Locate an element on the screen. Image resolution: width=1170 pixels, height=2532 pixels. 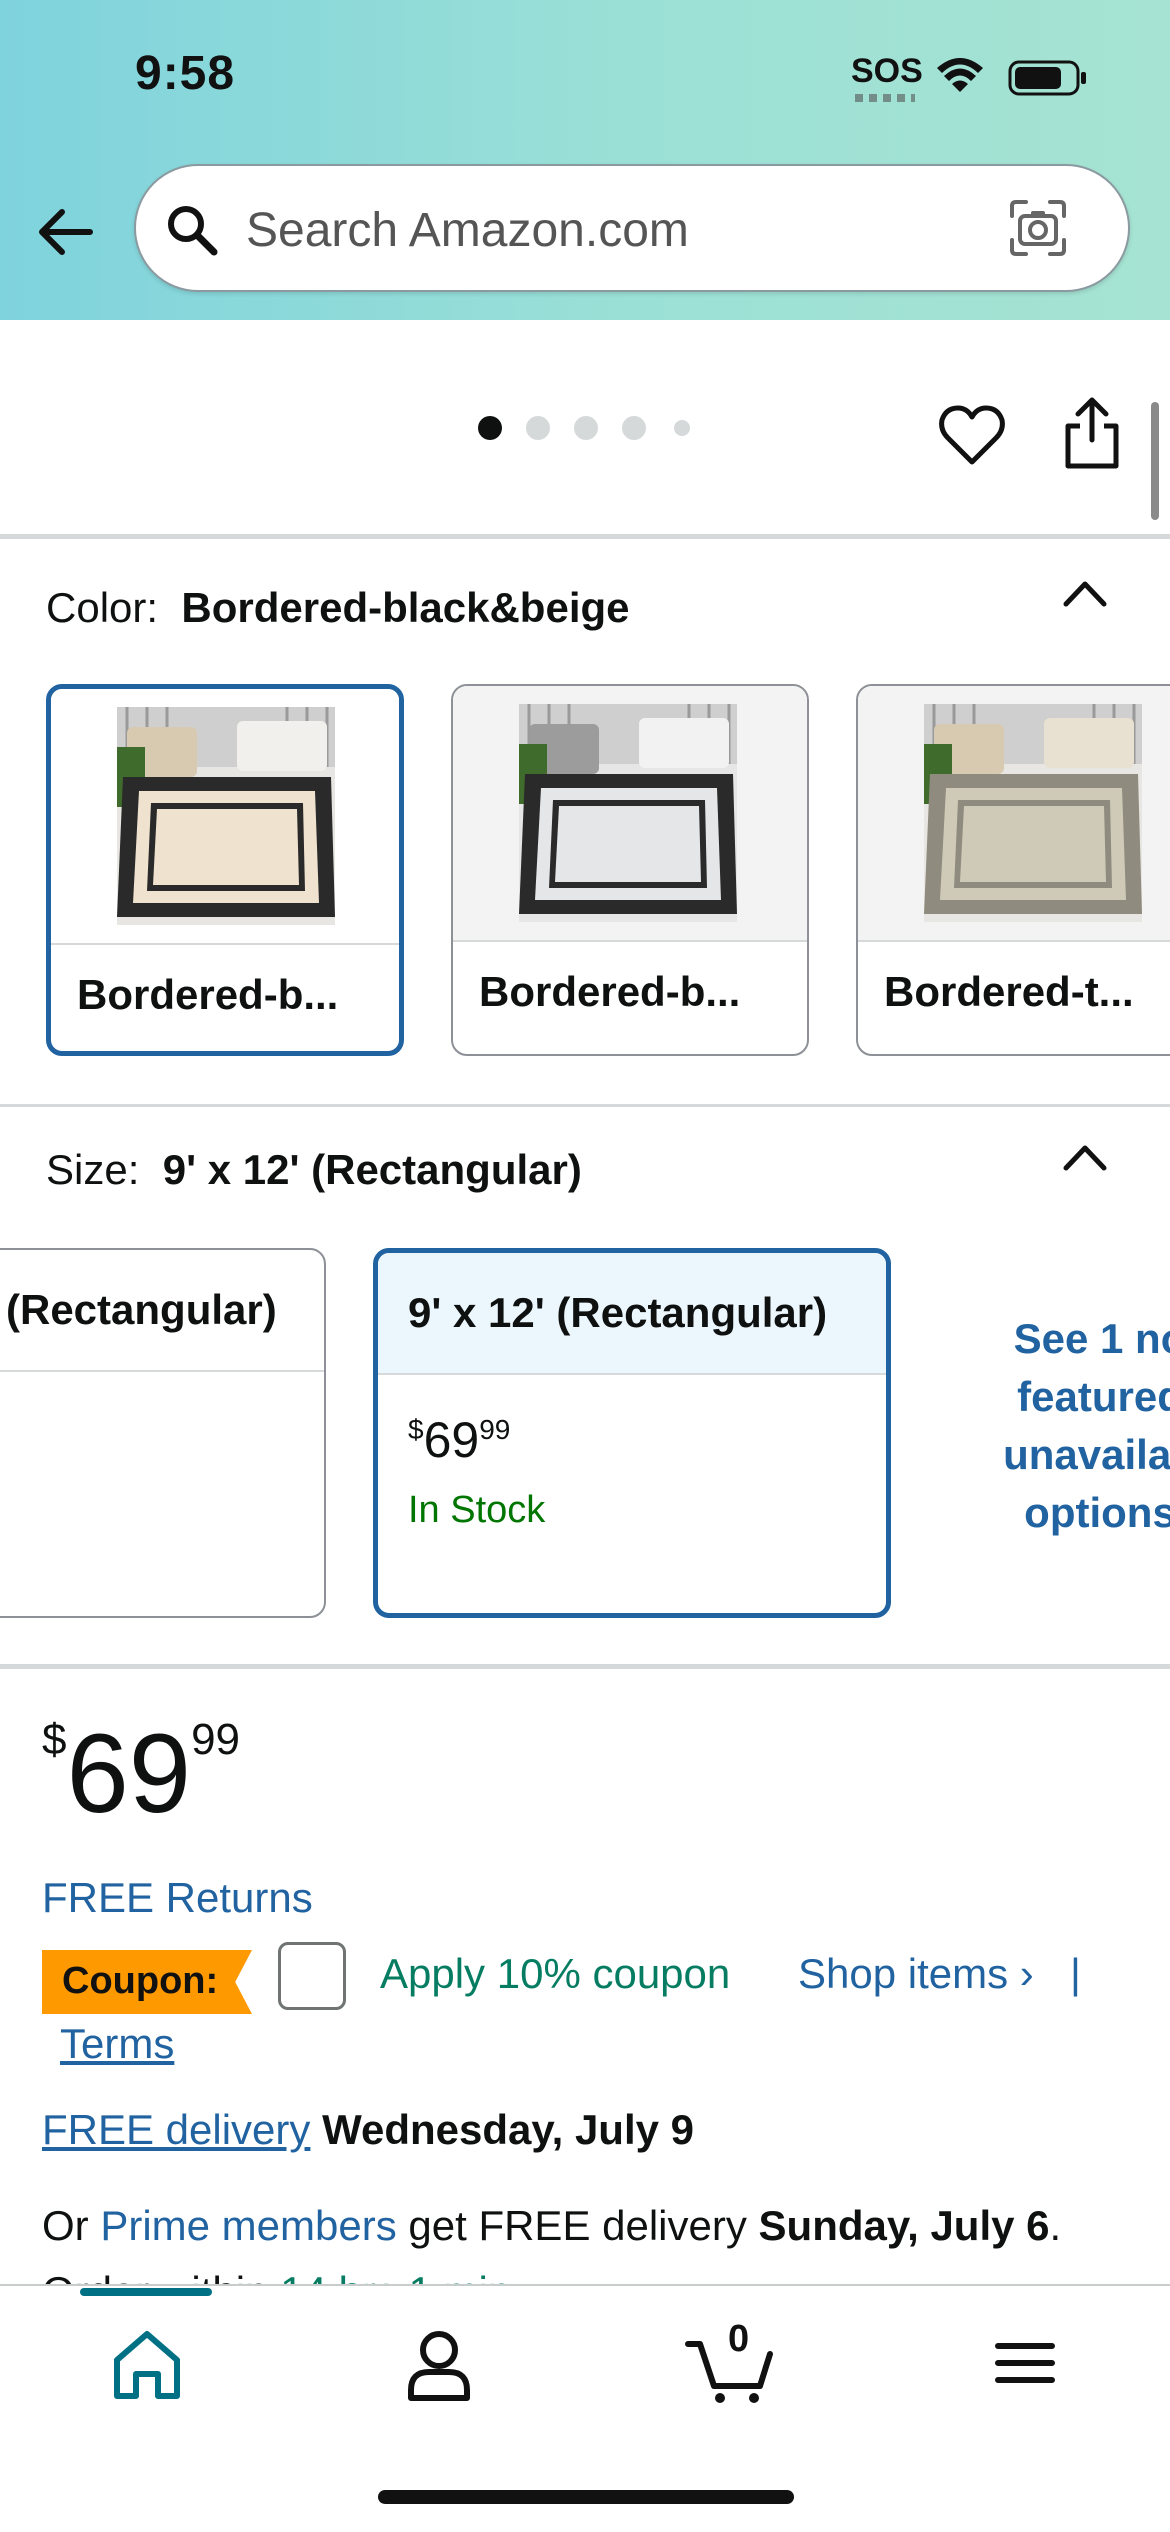
color-label: Color: Bordered-black&beige is located at coordinates (338, 607).